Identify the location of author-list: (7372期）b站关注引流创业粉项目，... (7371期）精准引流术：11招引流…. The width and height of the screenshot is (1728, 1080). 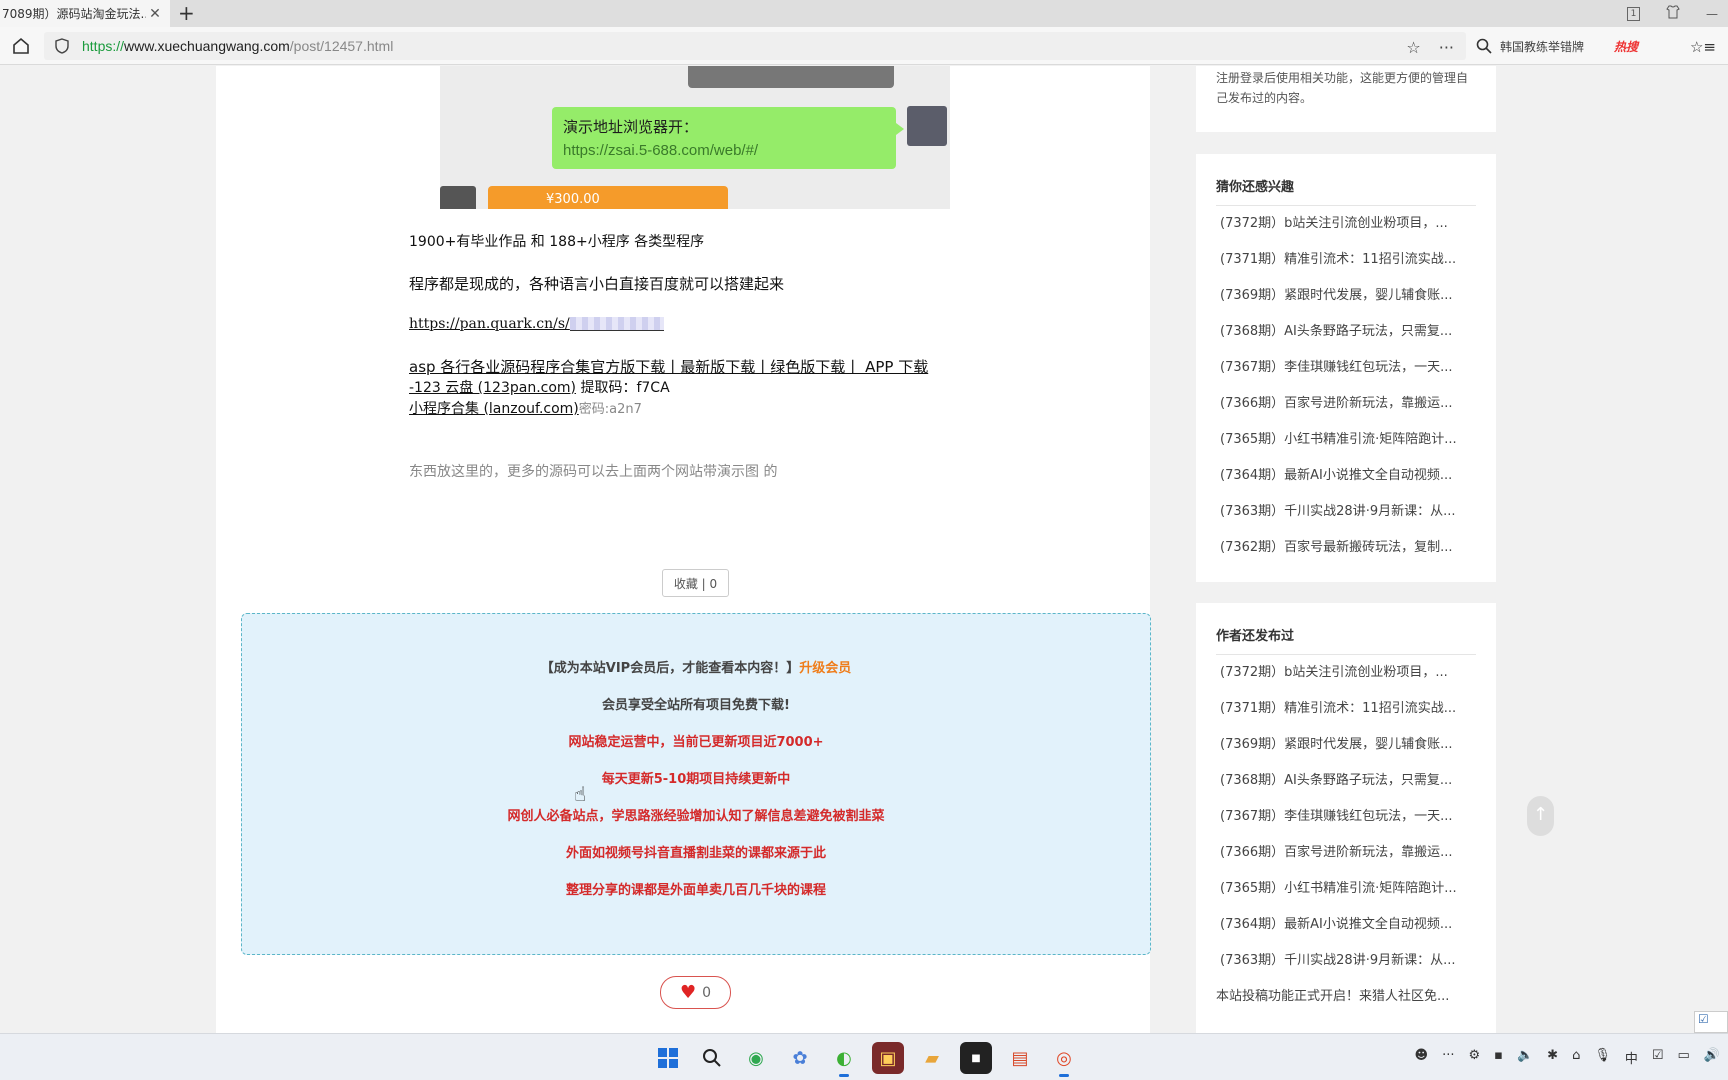
(1346, 817).